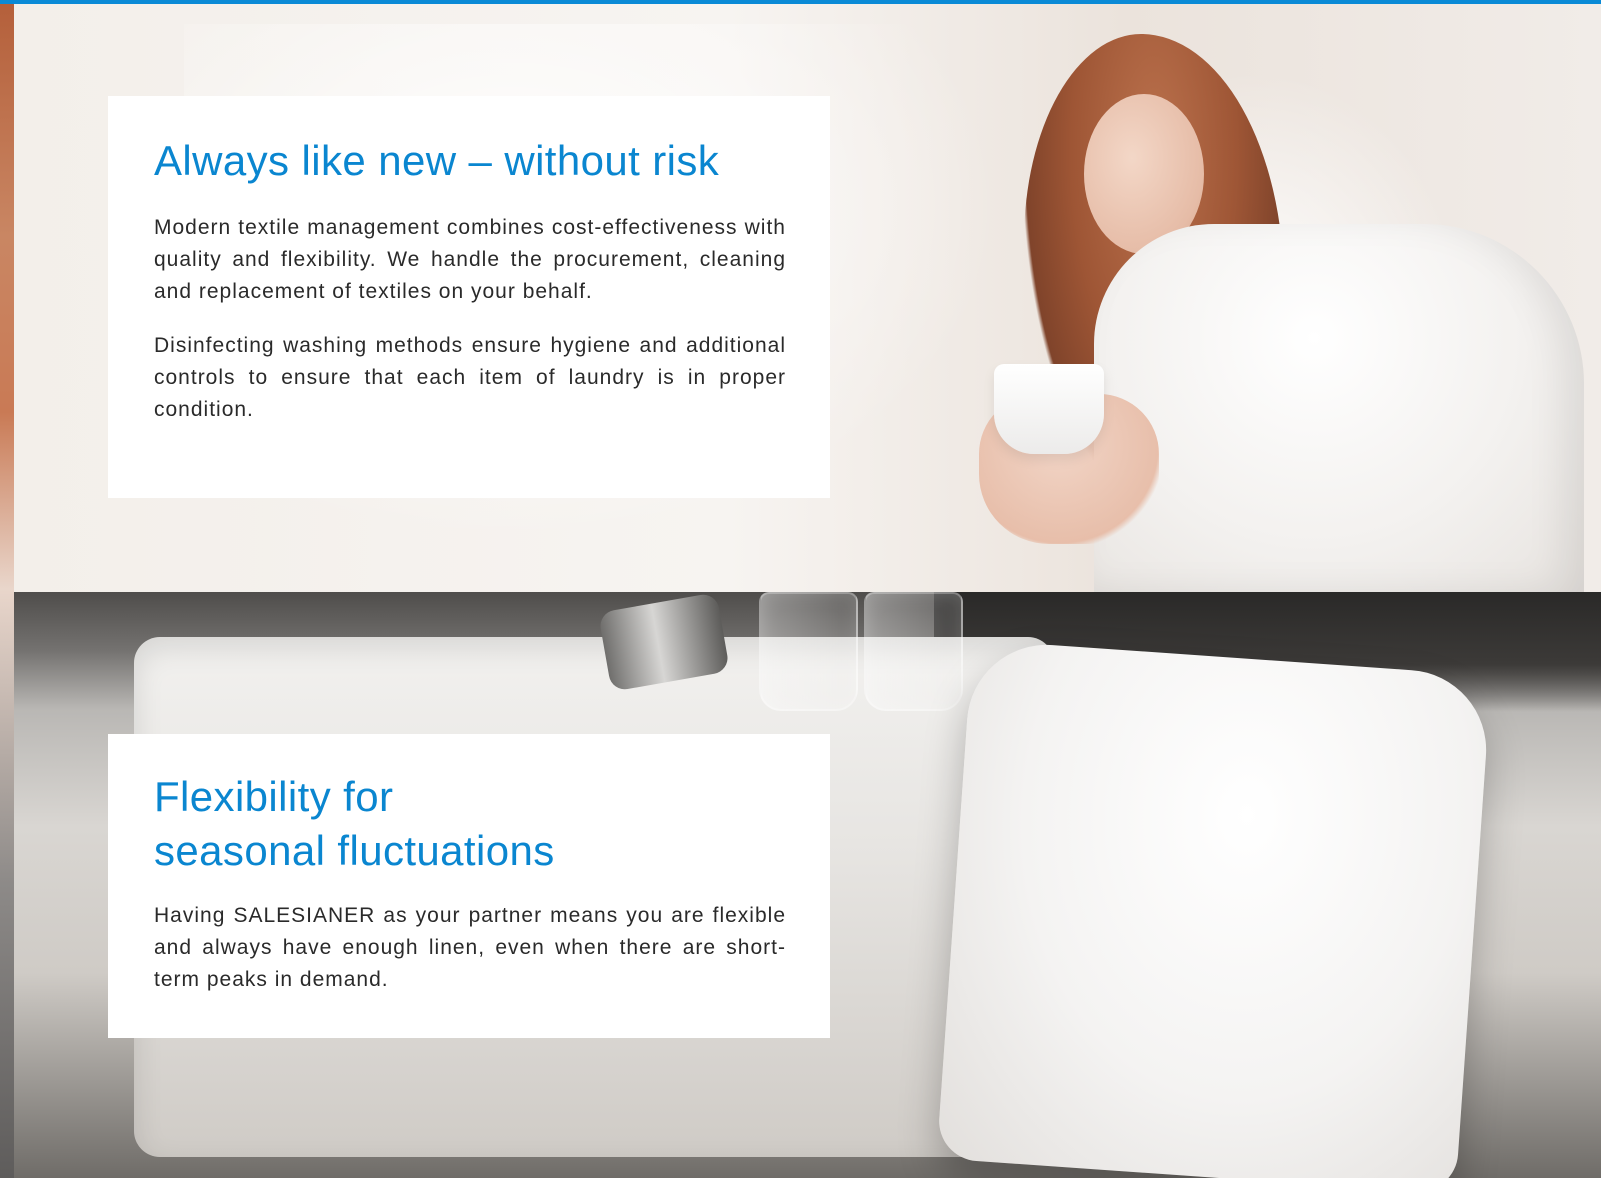 The width and height of the screenshot is (1601, 1178). Describe the element at coordinates (1339, 408) in the screenshot. I see `white-robe` at that location.